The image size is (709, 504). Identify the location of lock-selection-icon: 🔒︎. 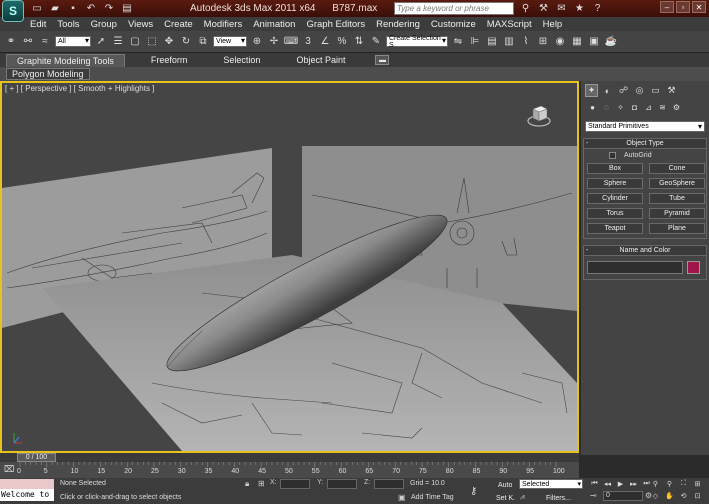
(247, 484).